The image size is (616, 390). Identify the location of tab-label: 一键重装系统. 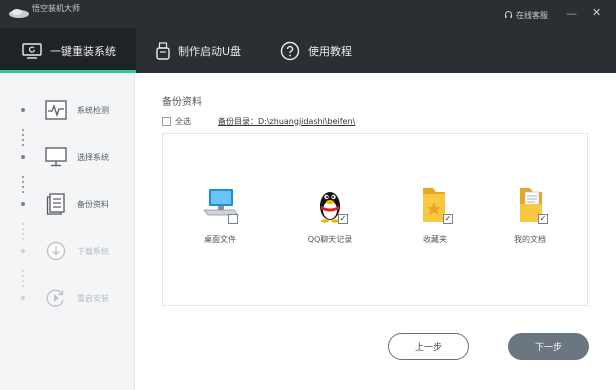
(83, 51).